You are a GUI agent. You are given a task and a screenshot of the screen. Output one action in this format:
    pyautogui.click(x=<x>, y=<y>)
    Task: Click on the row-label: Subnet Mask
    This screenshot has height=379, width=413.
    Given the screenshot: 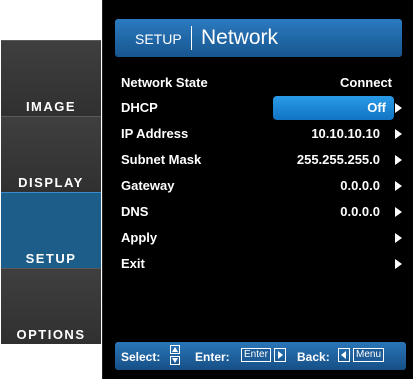 What is the action you would take?
    pyautogui.click(x=161, y=159)
    